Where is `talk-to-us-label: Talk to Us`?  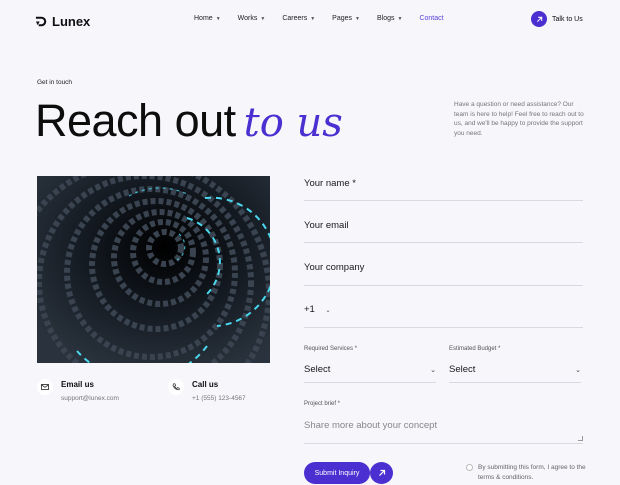 talk-to-us-label: Talk to Us is located at coordinates (567, 19).